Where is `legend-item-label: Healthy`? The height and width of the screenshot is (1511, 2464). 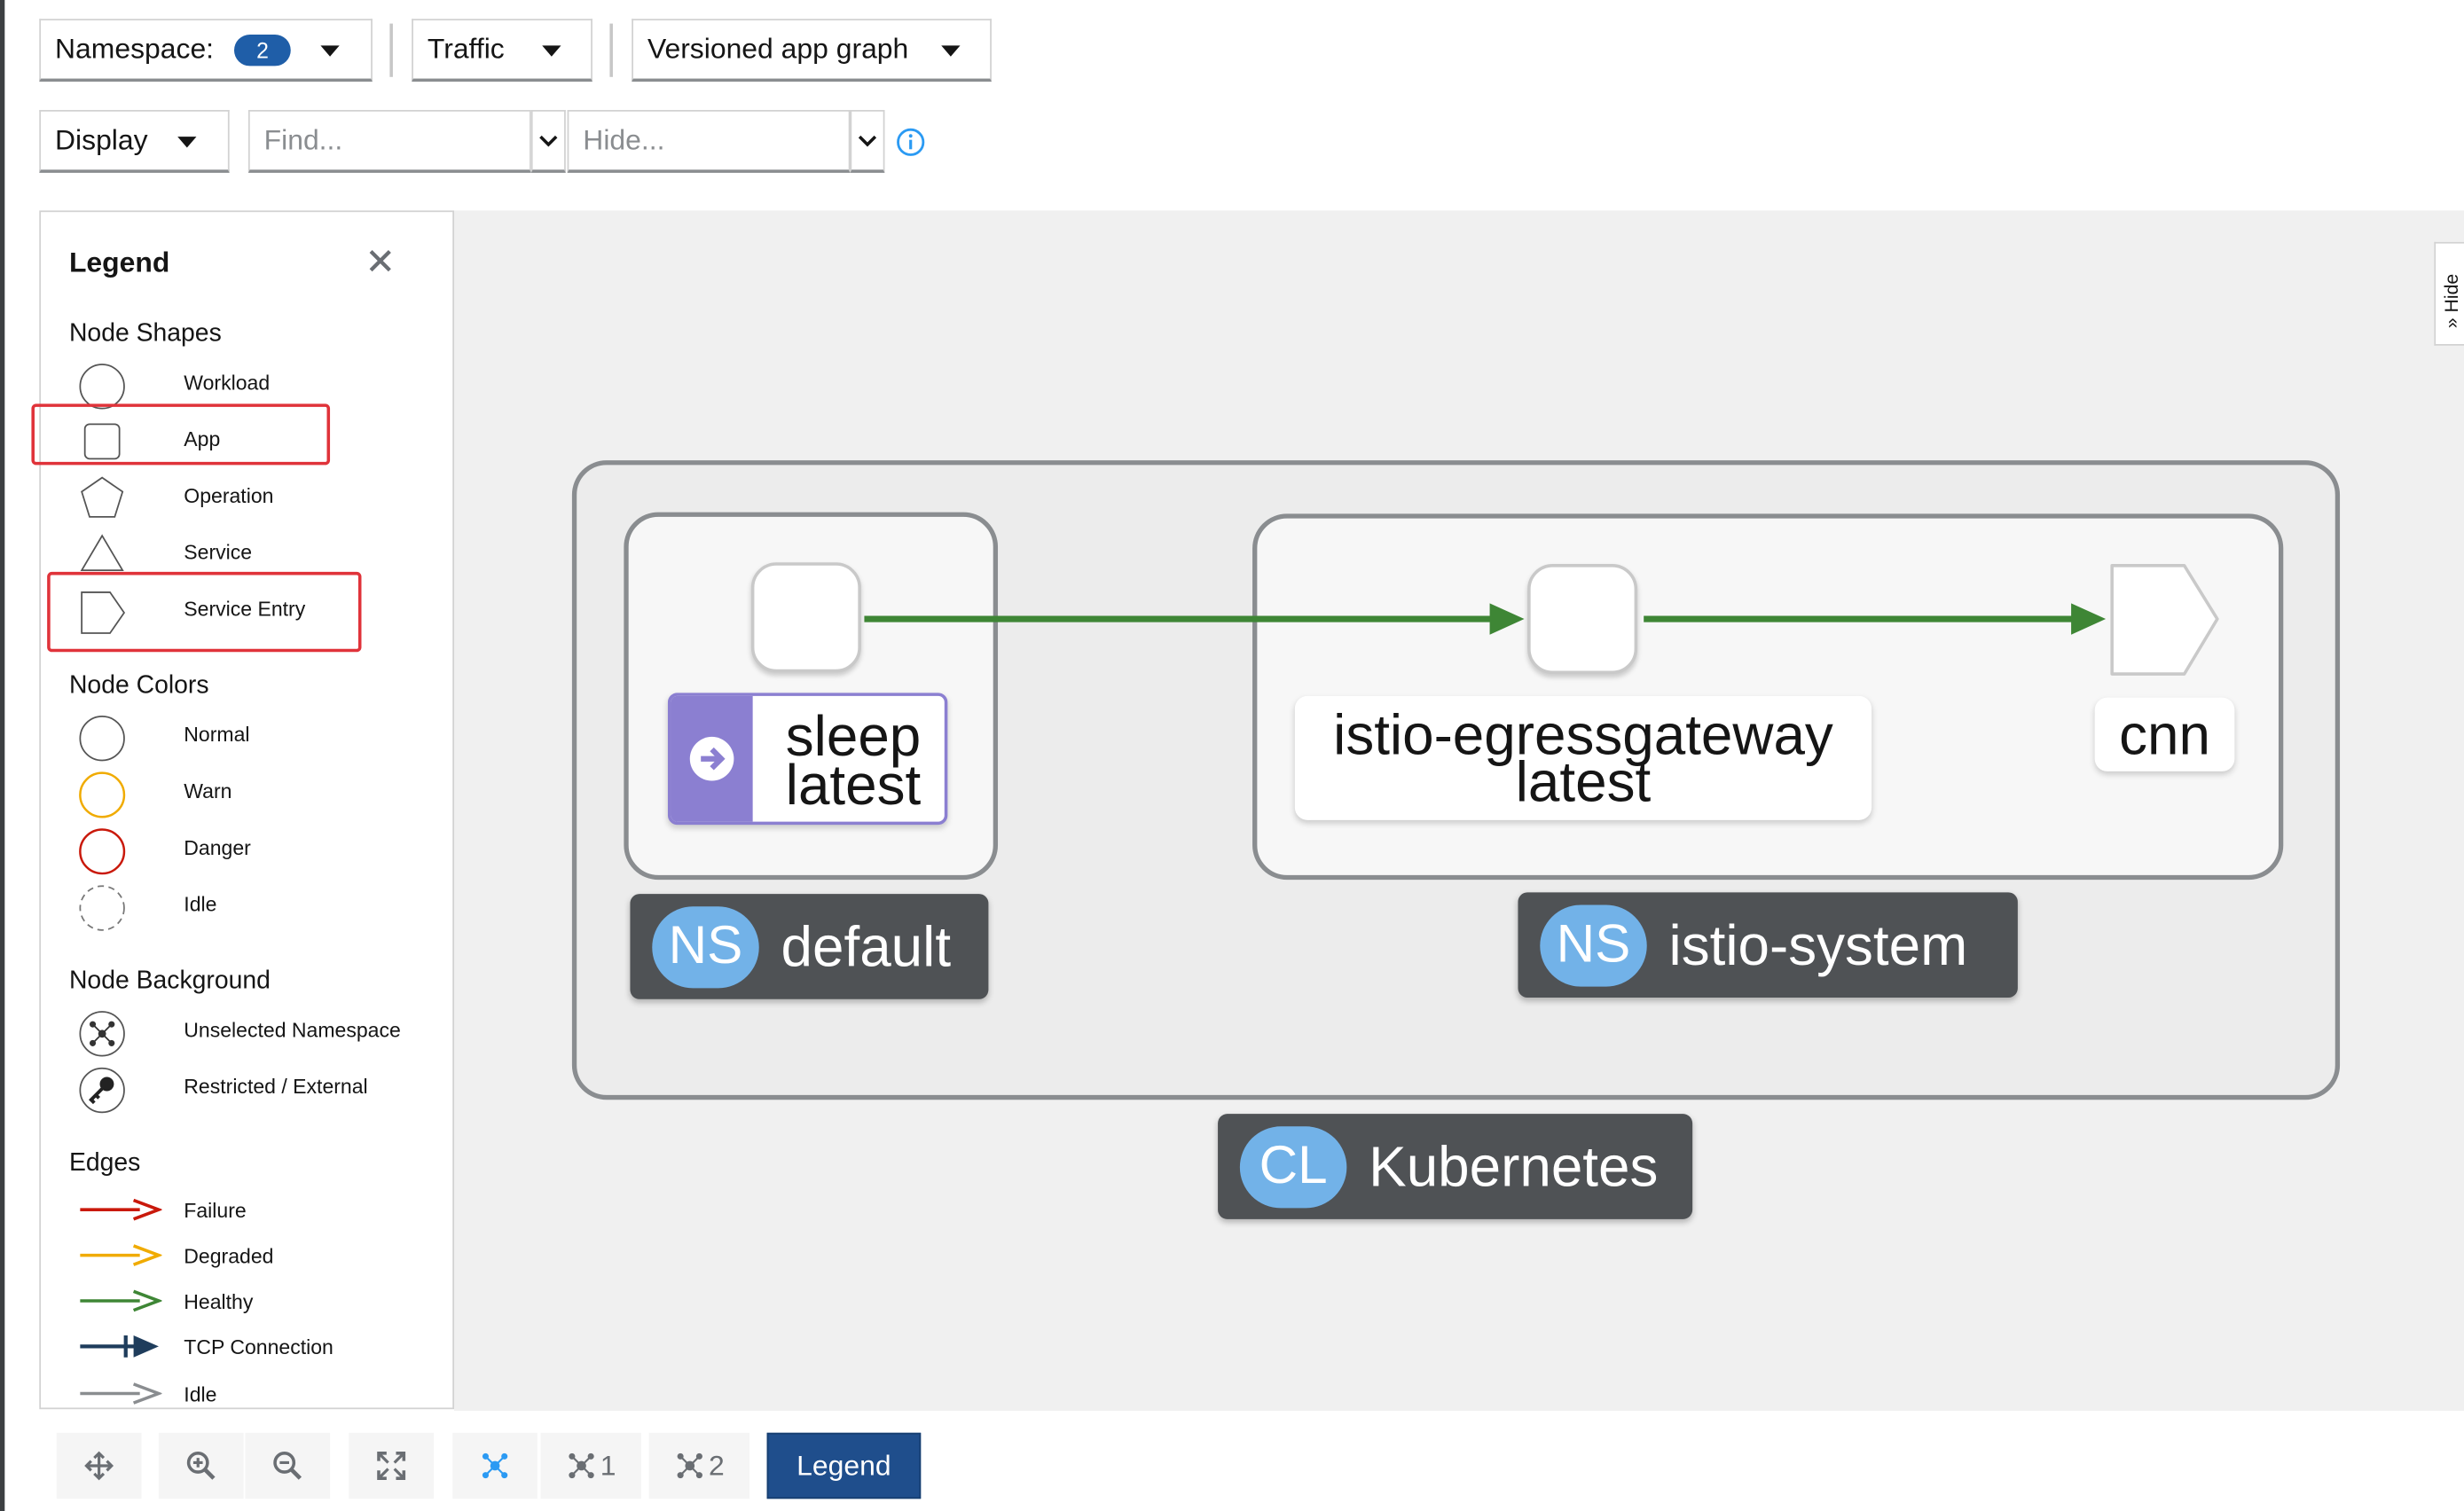
legend-item-label: Healthy is located at coordinates (219, 1301).